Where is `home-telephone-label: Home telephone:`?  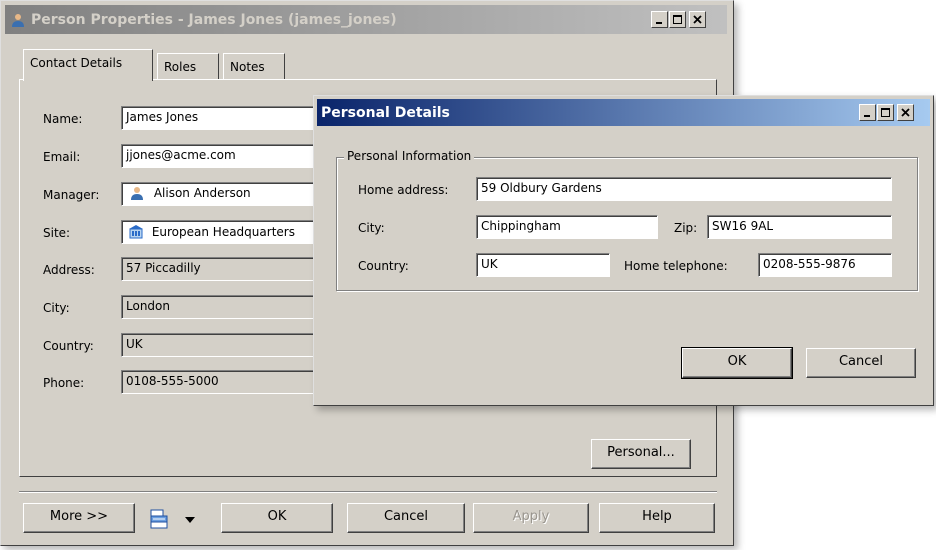
home-telephone-label: Home telephone: is located at coordinates (676, 266).